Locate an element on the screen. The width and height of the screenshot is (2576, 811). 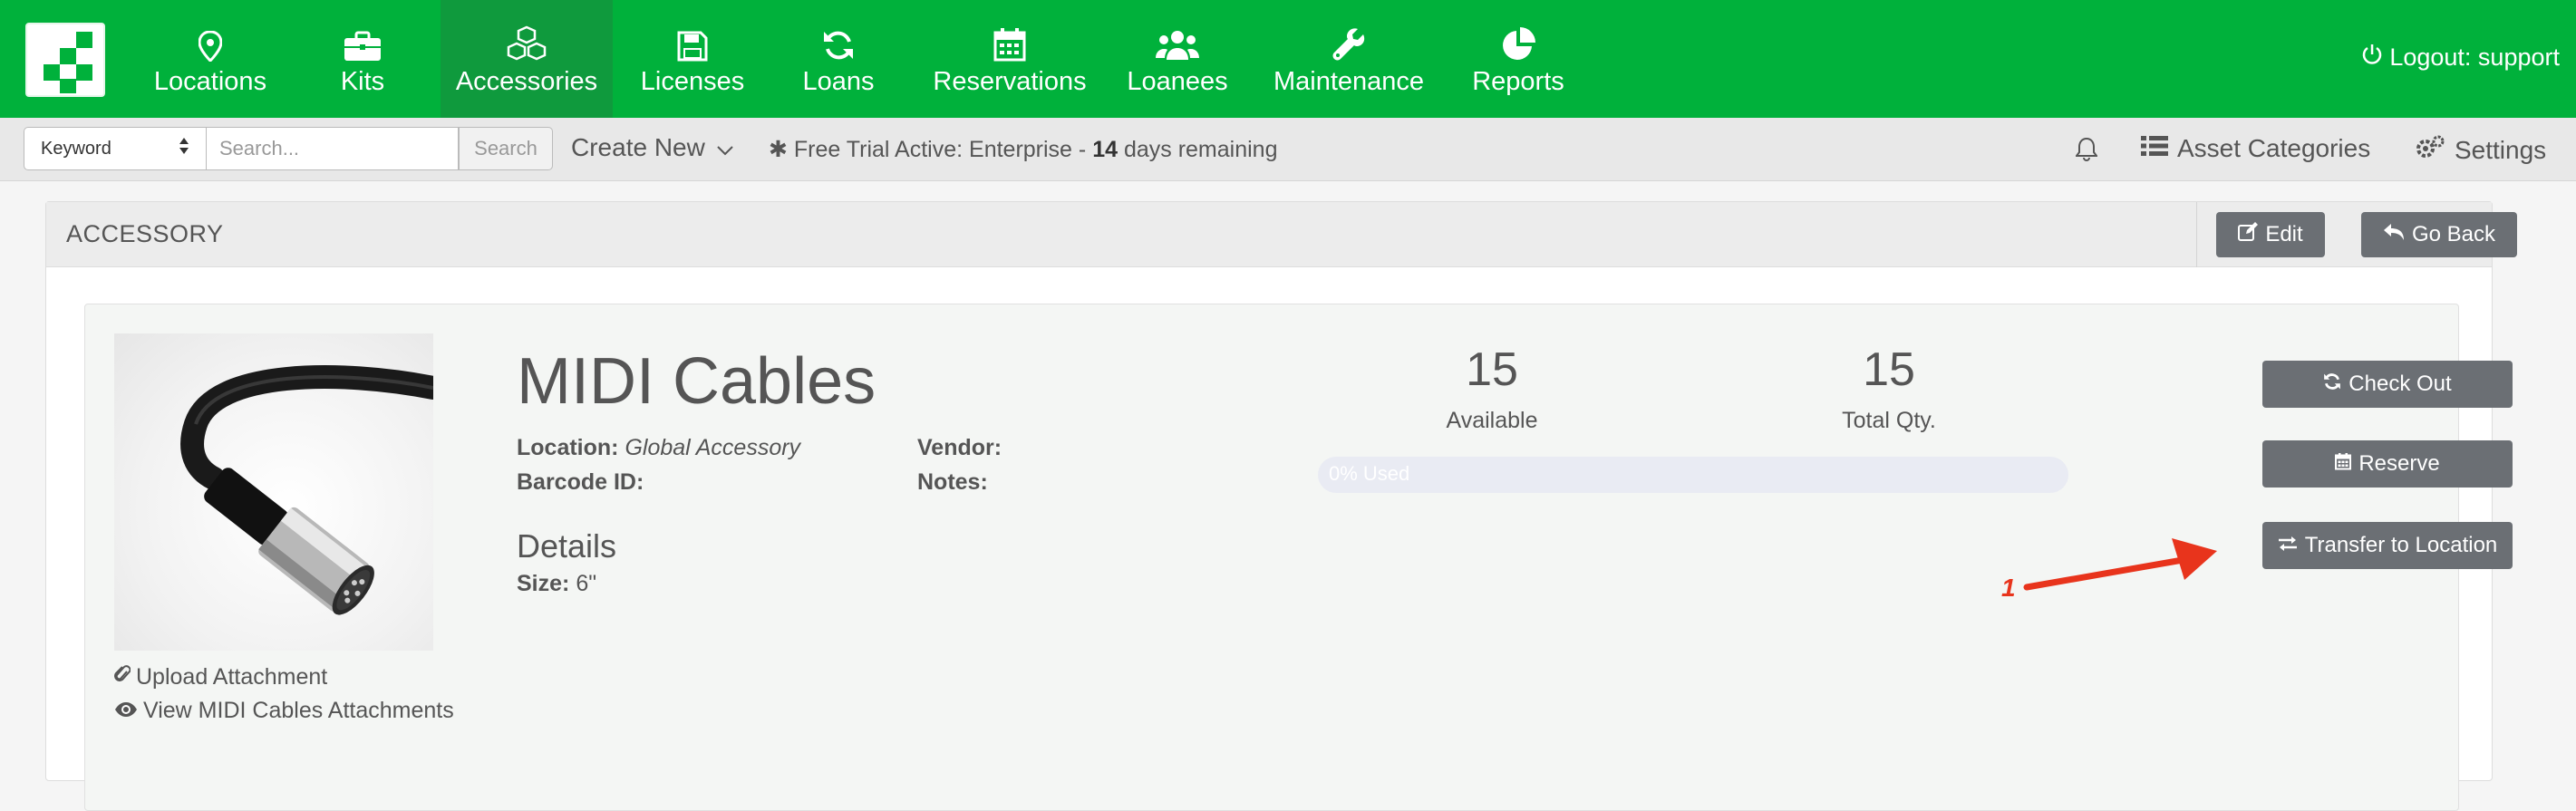
details-heading: Details is located at coordinates (567, 546).